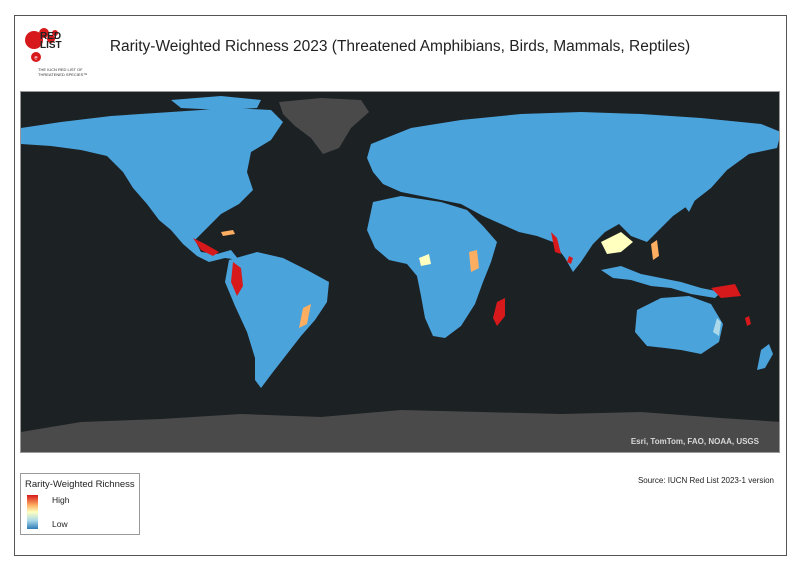 The image size is (800, 566). I want to click on hotspot-philippines, so click(655, 250).